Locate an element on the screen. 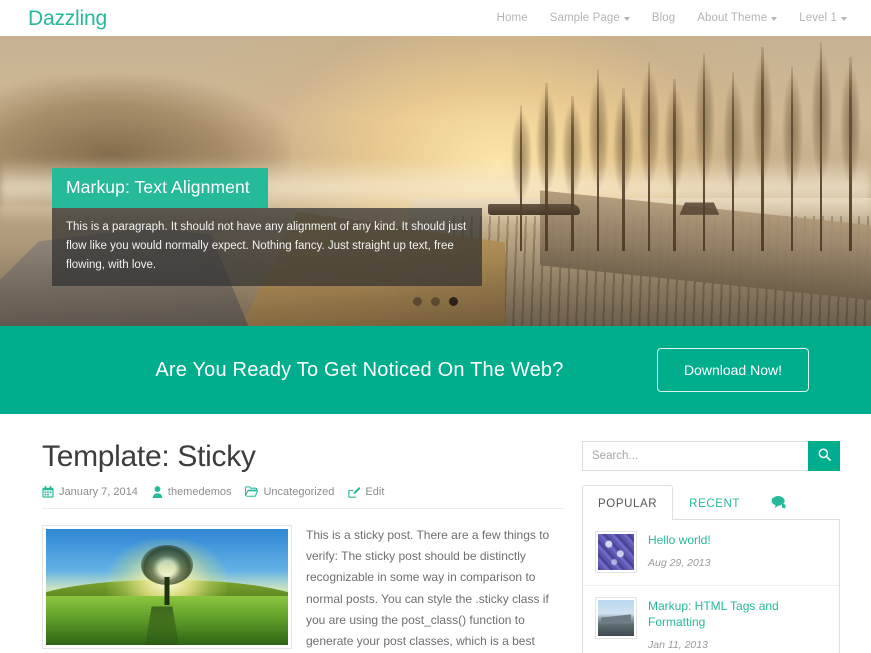 Image resolution: width=871 pixels, height=653 pixels. tabbed-posts-widget: POPULAR RECENT Hello world! Aug 29, 2013 is located at coordinates (711, 569).